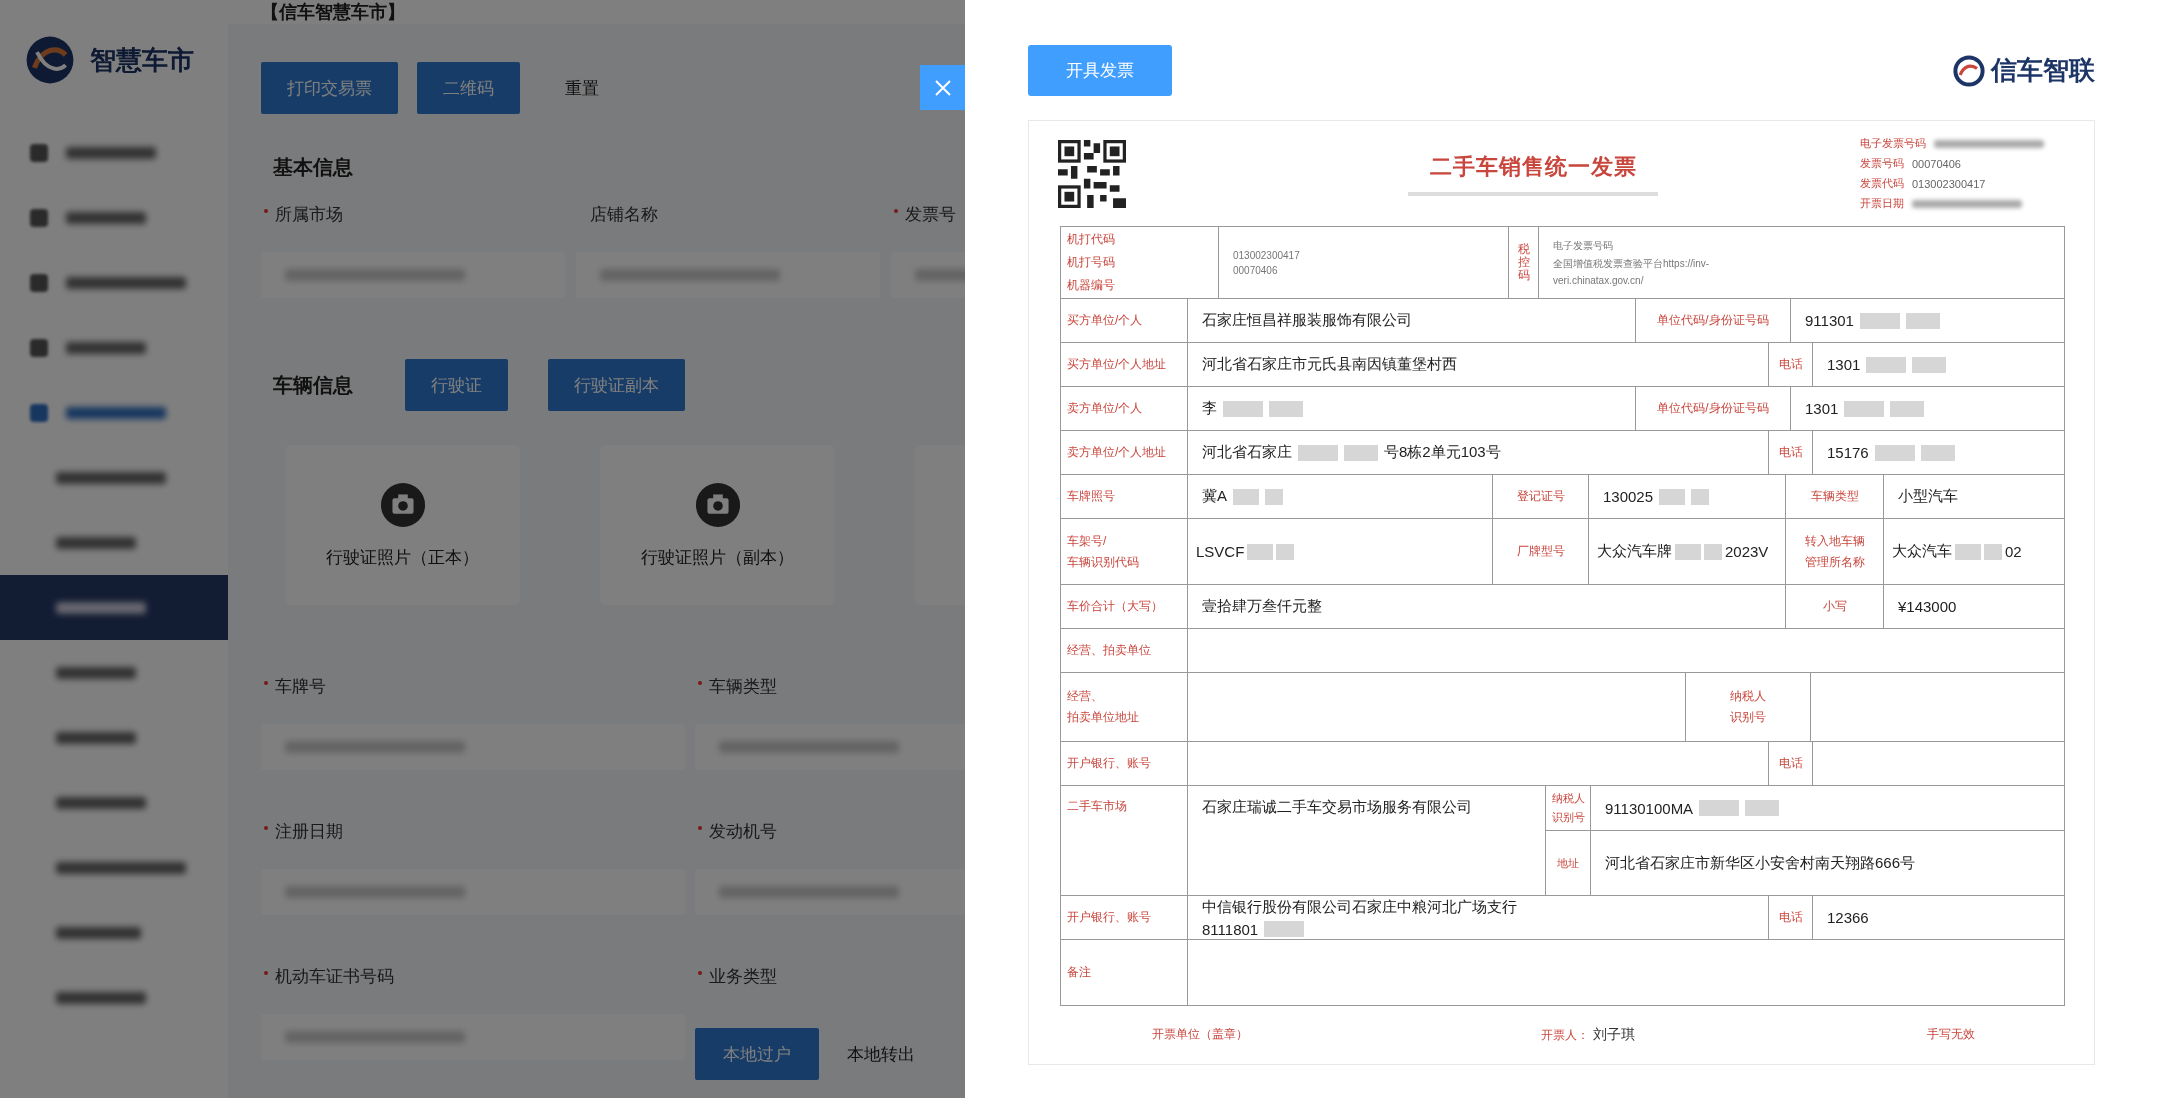  Describe the element at coordinates (1893, 143) in the screenshot. I see `meta-label: 电子发票号码` at that location.